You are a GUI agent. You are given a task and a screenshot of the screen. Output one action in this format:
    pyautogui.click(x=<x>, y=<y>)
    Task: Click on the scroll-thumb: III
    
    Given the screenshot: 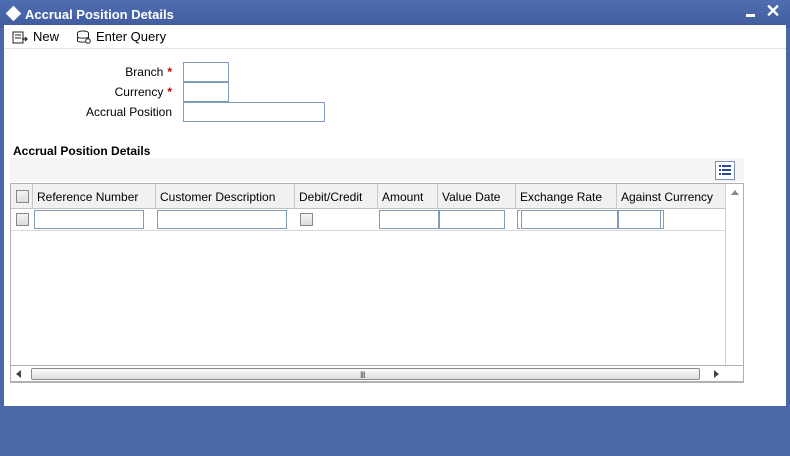 What is the action you would take?
    pyautogui.click(x=365, y=374)
    